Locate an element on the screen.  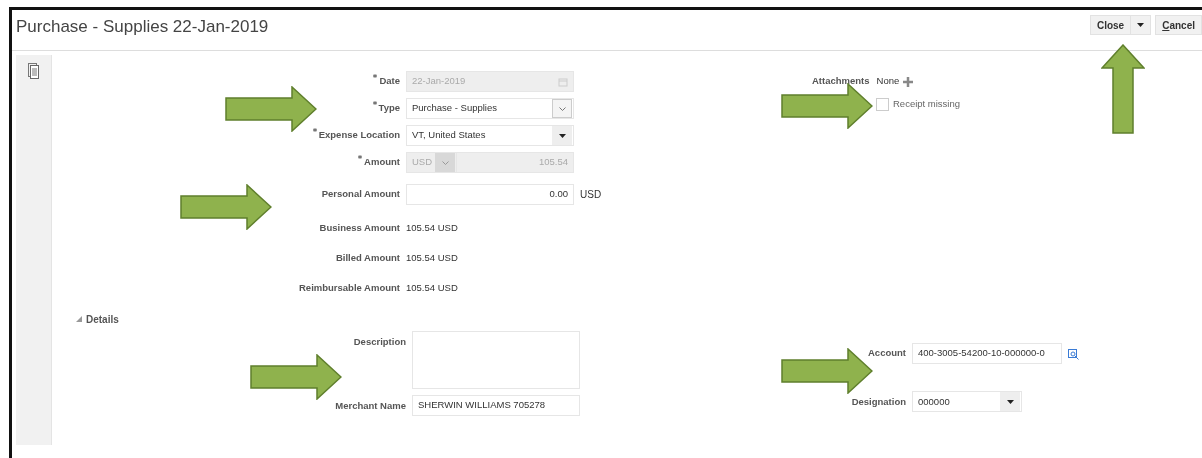
disclosure-toggle: Details is located at coordinates (97, 319).